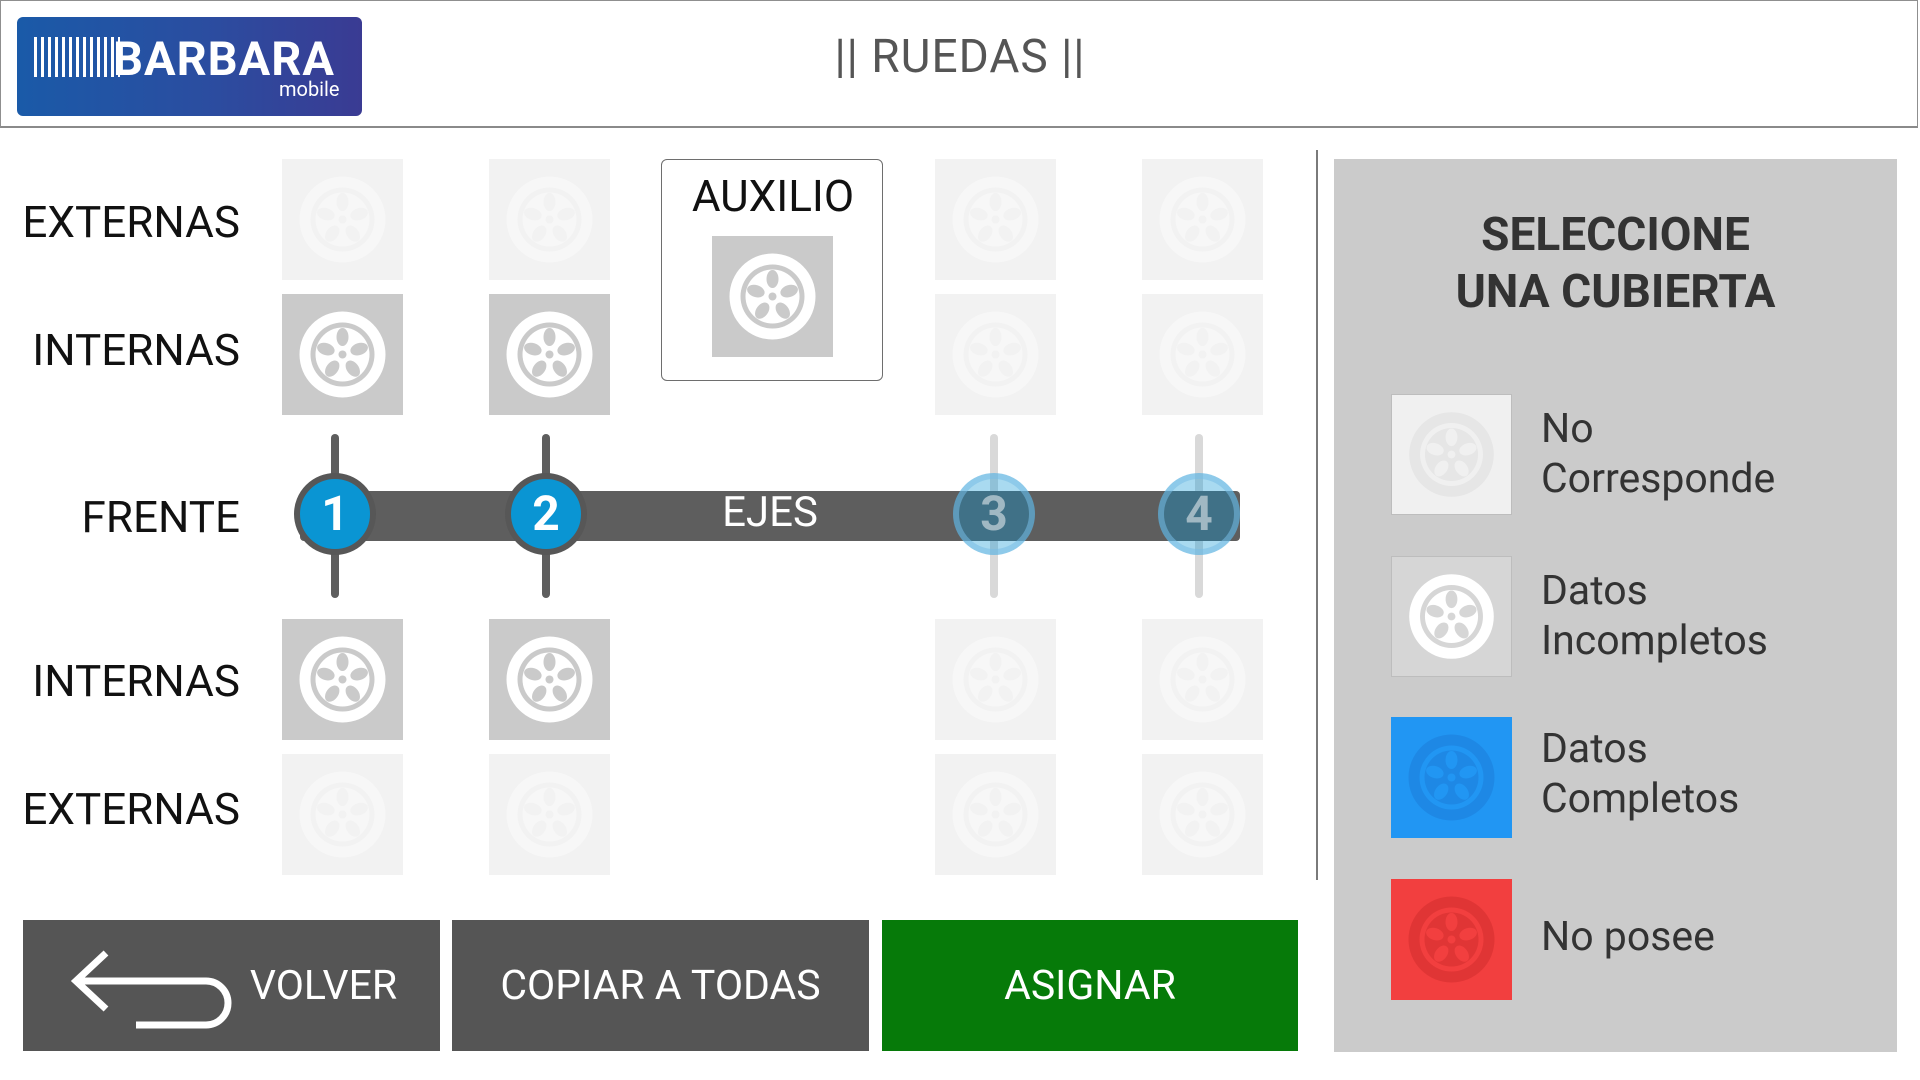  What do you see at coordinates (1640, 799) in the screenshot?
I see `legend-line: Completos` at bounding box center [1640, 799].